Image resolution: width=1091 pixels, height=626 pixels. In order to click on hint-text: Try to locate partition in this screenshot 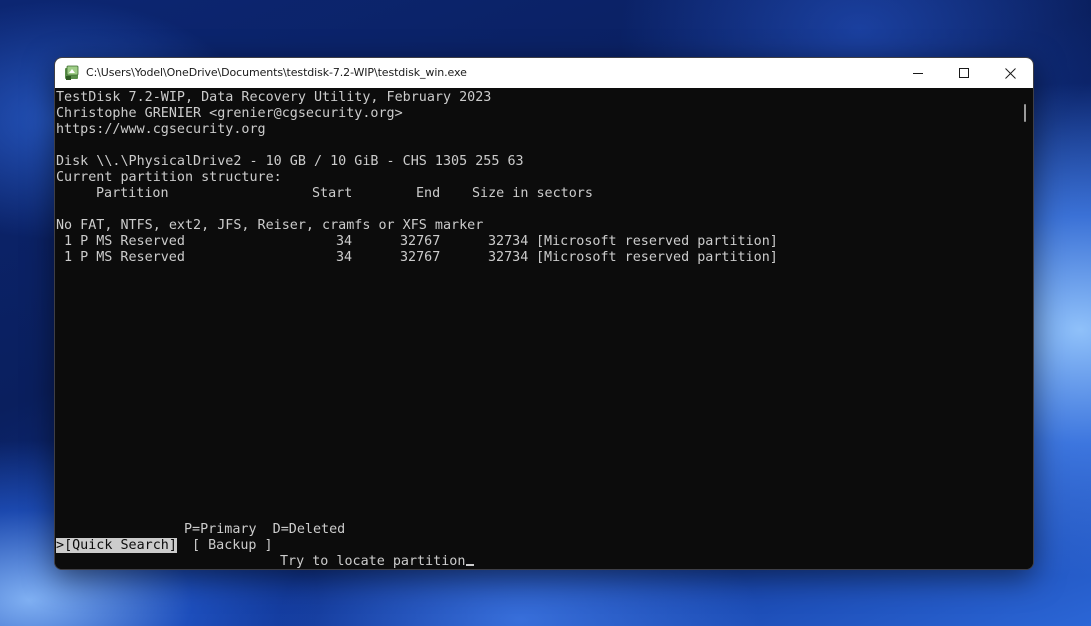, I will do `click(373, 561)`.